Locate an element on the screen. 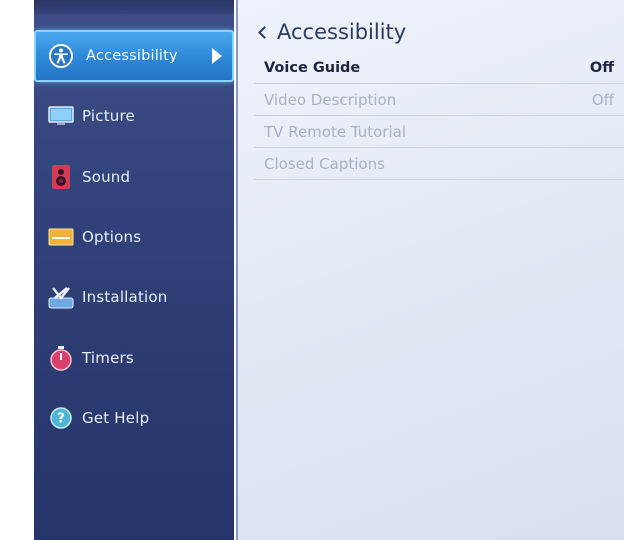 The image size is (624, 540). tv-remote-tutorial-row: TV Remote Tutorial is located at coordinates (439, 132).